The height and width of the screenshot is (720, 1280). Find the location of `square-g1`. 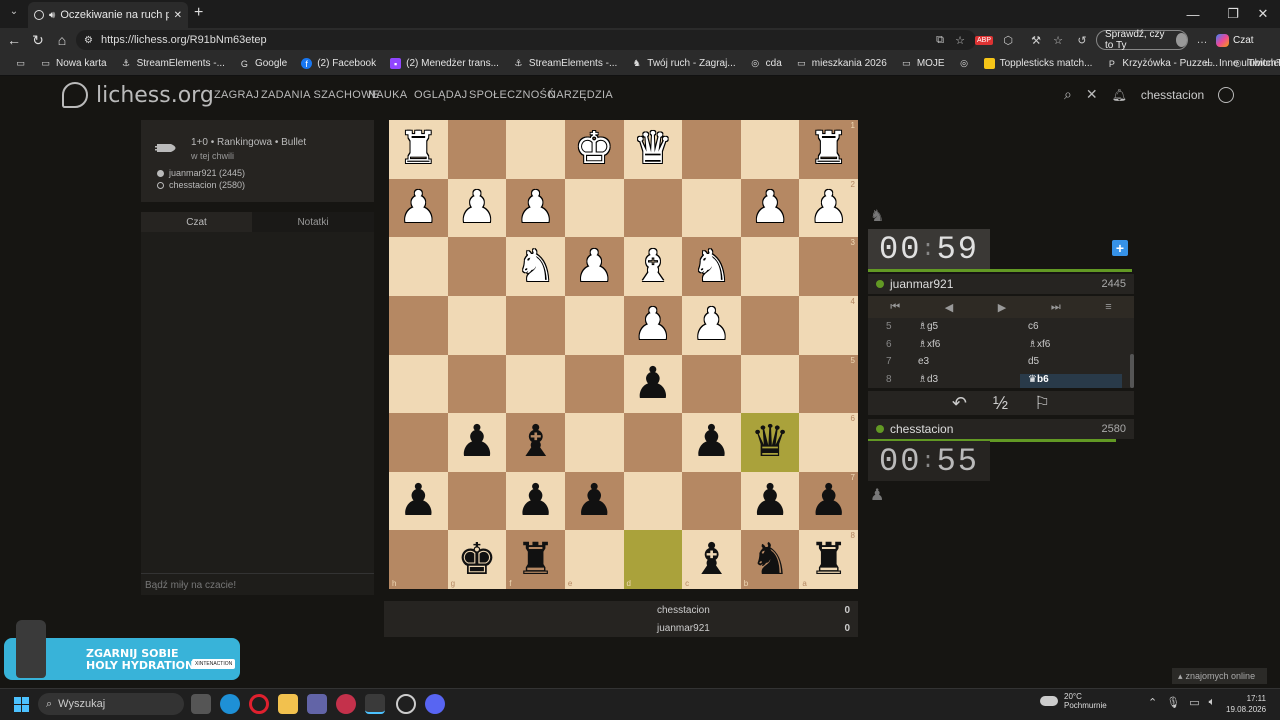

square-g1 is located at coordinates (477, 149).